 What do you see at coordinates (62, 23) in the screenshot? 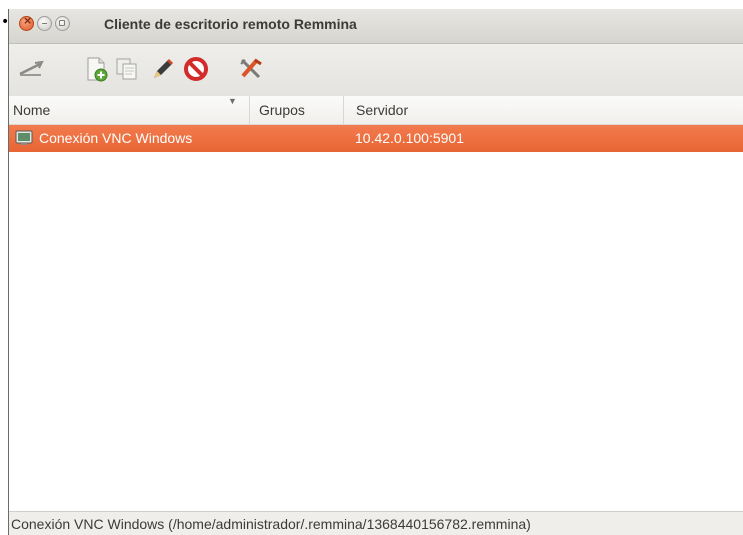
I see `maximize-window-button` at bounding box center [62, 23].